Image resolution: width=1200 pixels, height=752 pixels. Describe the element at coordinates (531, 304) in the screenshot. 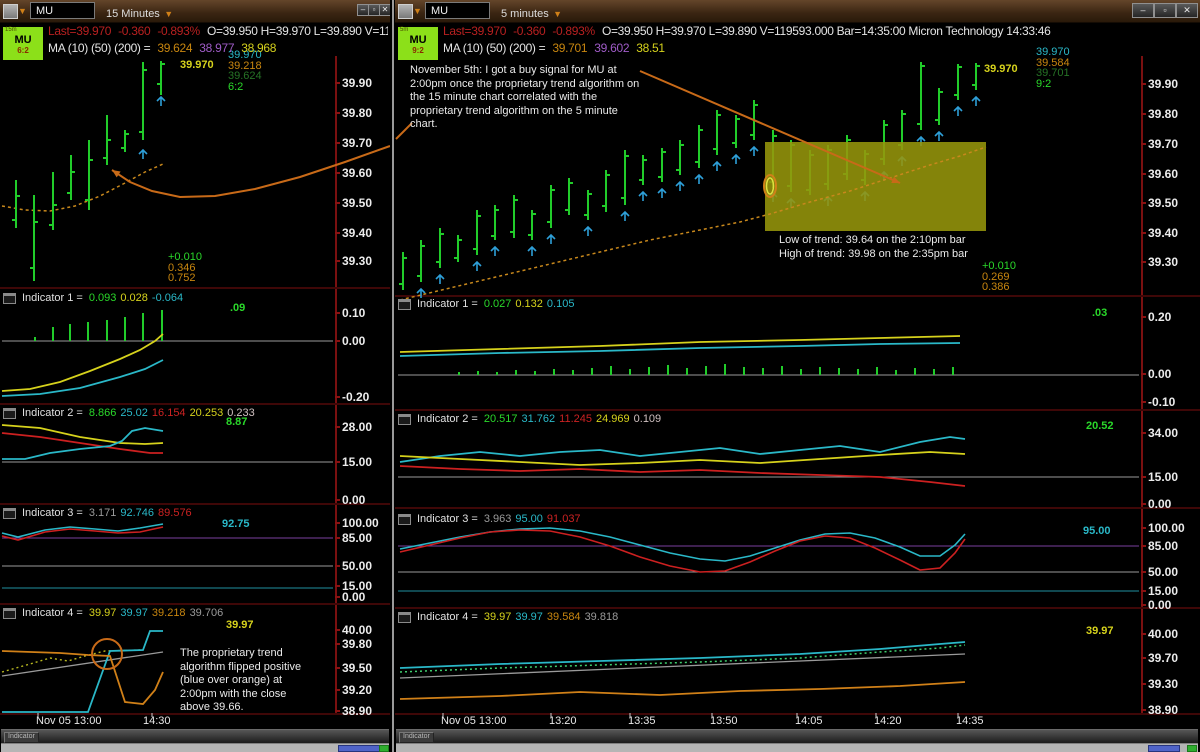

I see `indicator-values: 0.027 0.132 0.105` at that location.